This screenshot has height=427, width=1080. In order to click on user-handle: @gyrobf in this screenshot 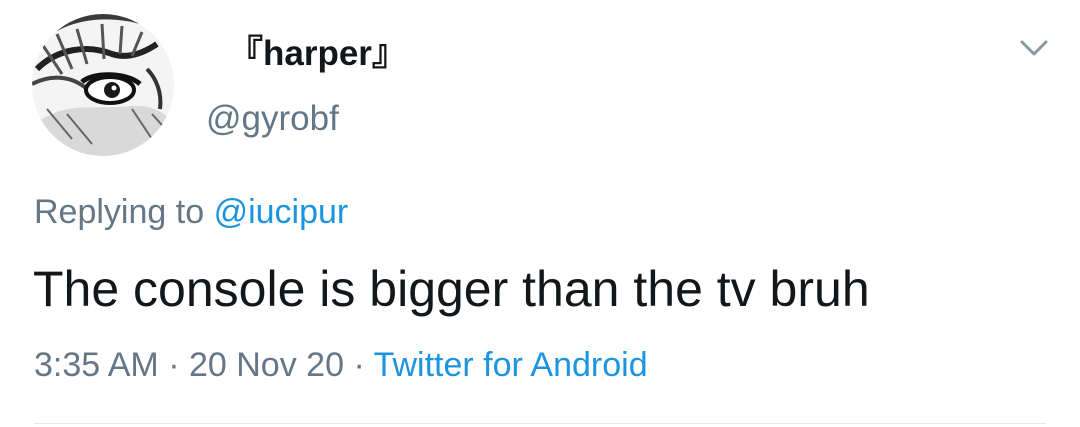, I will do `click(272, 119)`.